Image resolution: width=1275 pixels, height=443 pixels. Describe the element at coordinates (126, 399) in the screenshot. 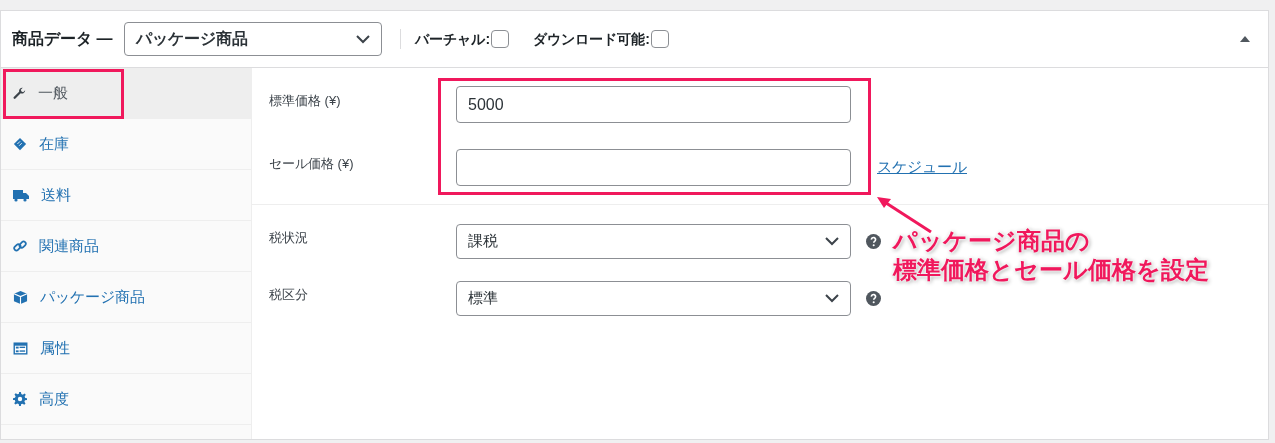

I see `sidebar-tab: 高度` at that location.